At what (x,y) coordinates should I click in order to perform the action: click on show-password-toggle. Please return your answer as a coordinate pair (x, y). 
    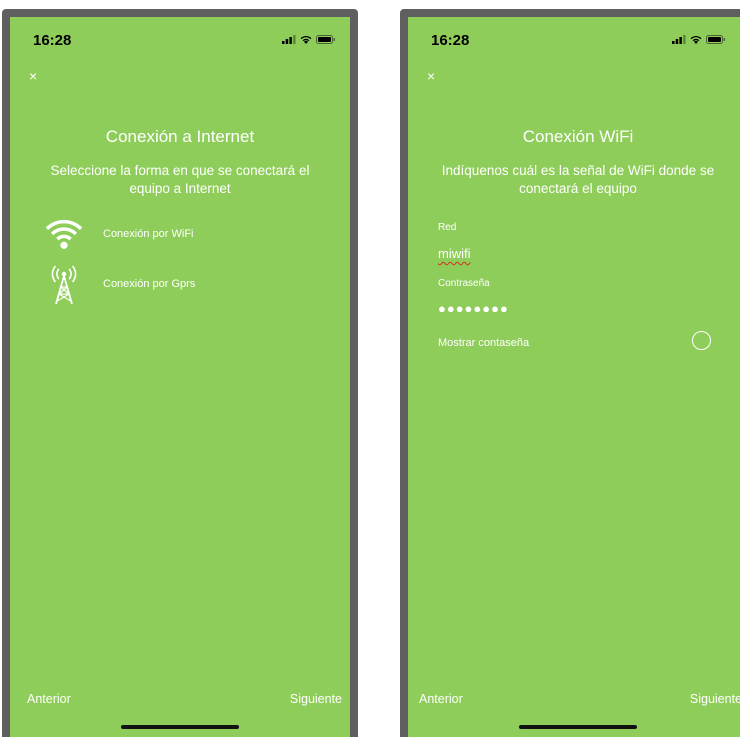
    Looking at the image, I should click on (701, 340).